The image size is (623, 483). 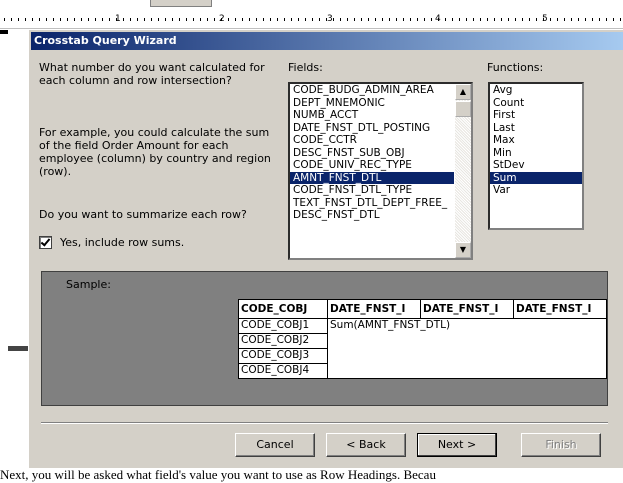 I want to click on cancel-button: Cancel, so click(x=275, y=445).